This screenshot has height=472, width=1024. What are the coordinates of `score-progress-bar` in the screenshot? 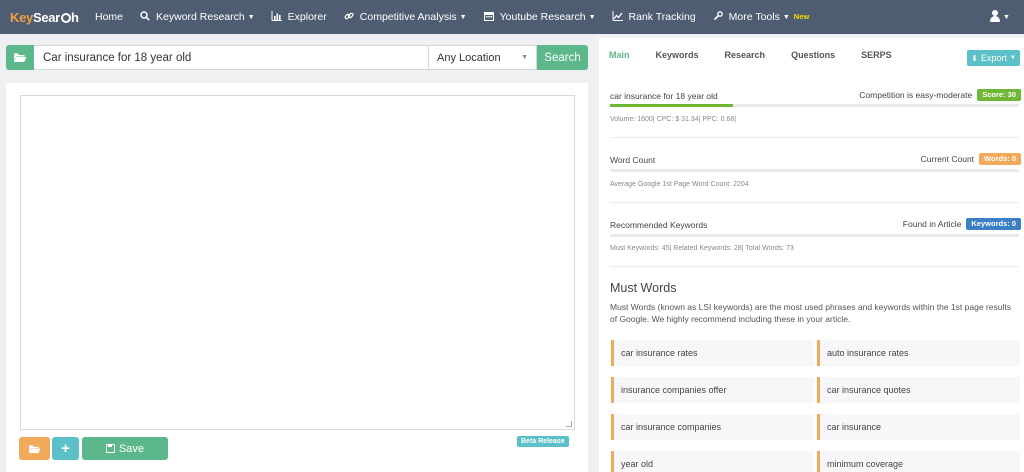 It's located at (814, 105).